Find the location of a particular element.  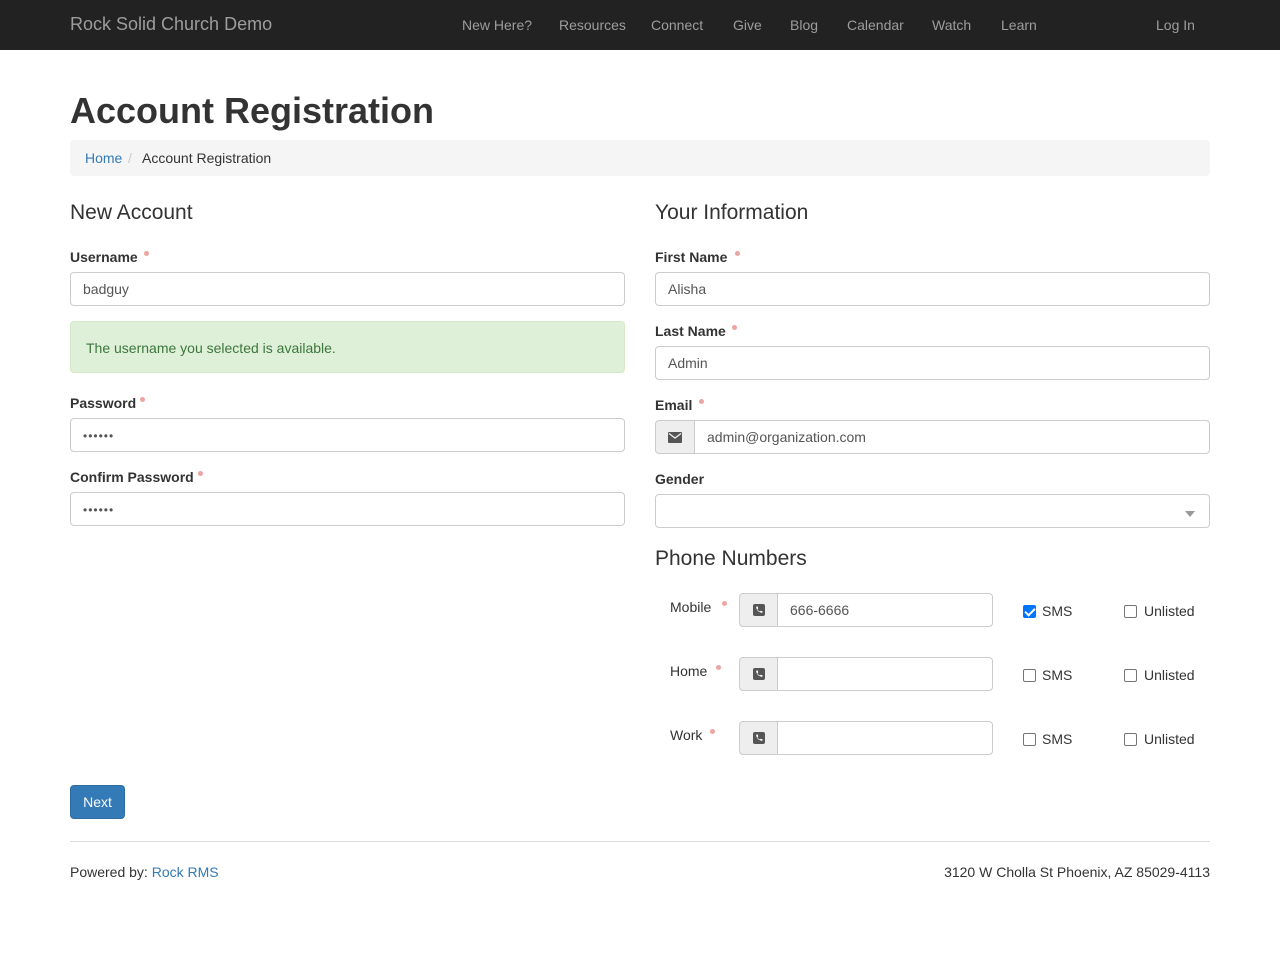

nav-learn: Learn is located at coordinates (1019, 25).